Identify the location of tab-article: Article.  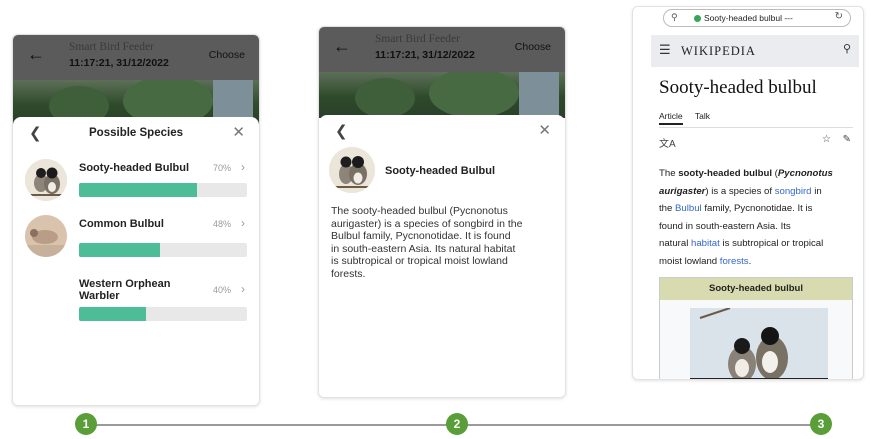
(671, 118).